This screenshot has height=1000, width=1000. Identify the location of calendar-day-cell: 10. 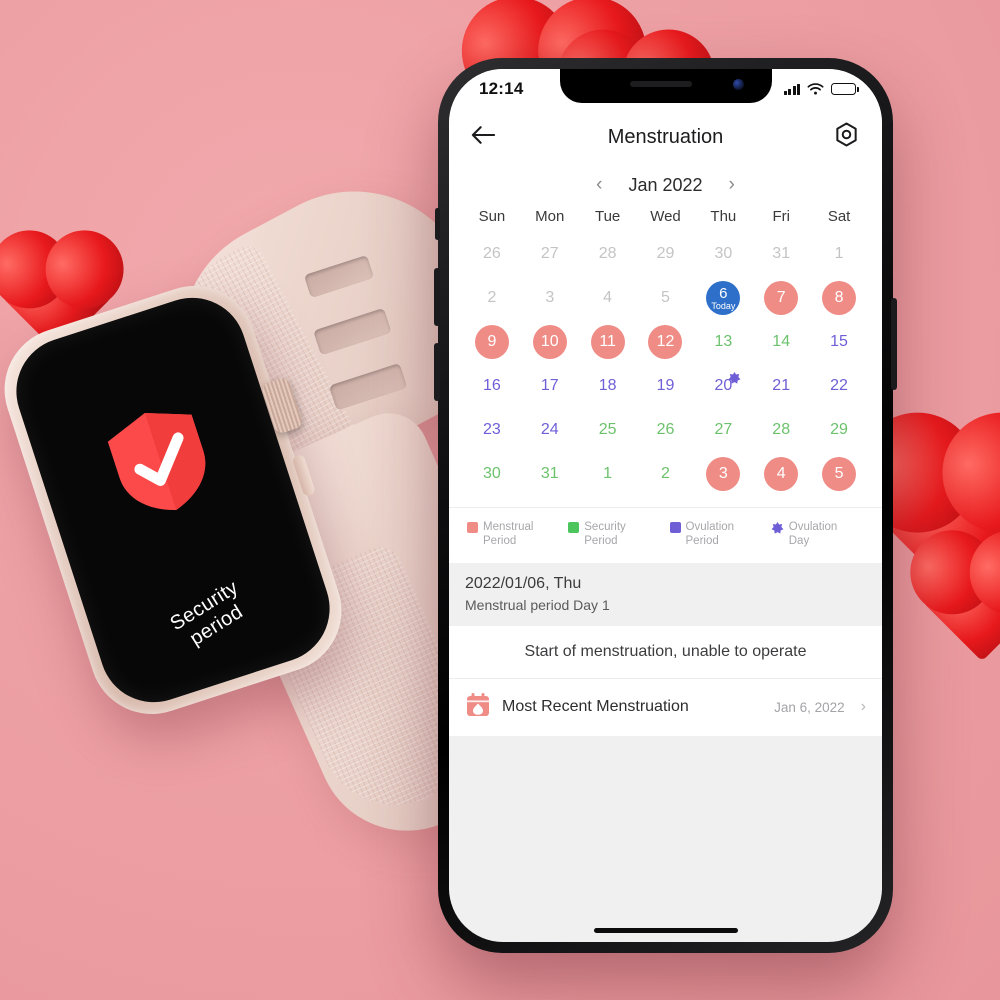
(550, 342).